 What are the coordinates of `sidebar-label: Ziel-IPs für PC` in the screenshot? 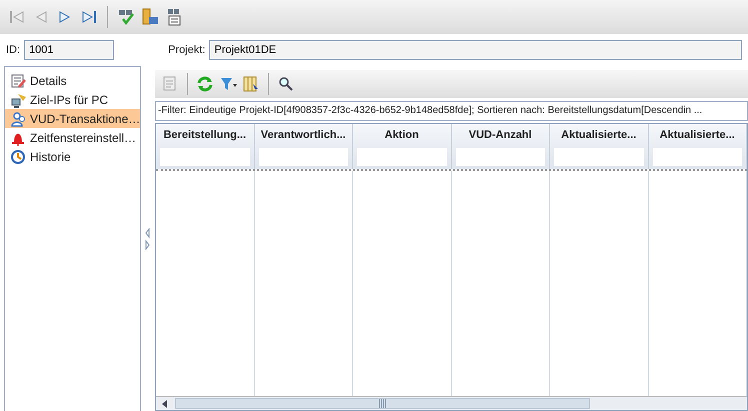 It's located at (69, 100).